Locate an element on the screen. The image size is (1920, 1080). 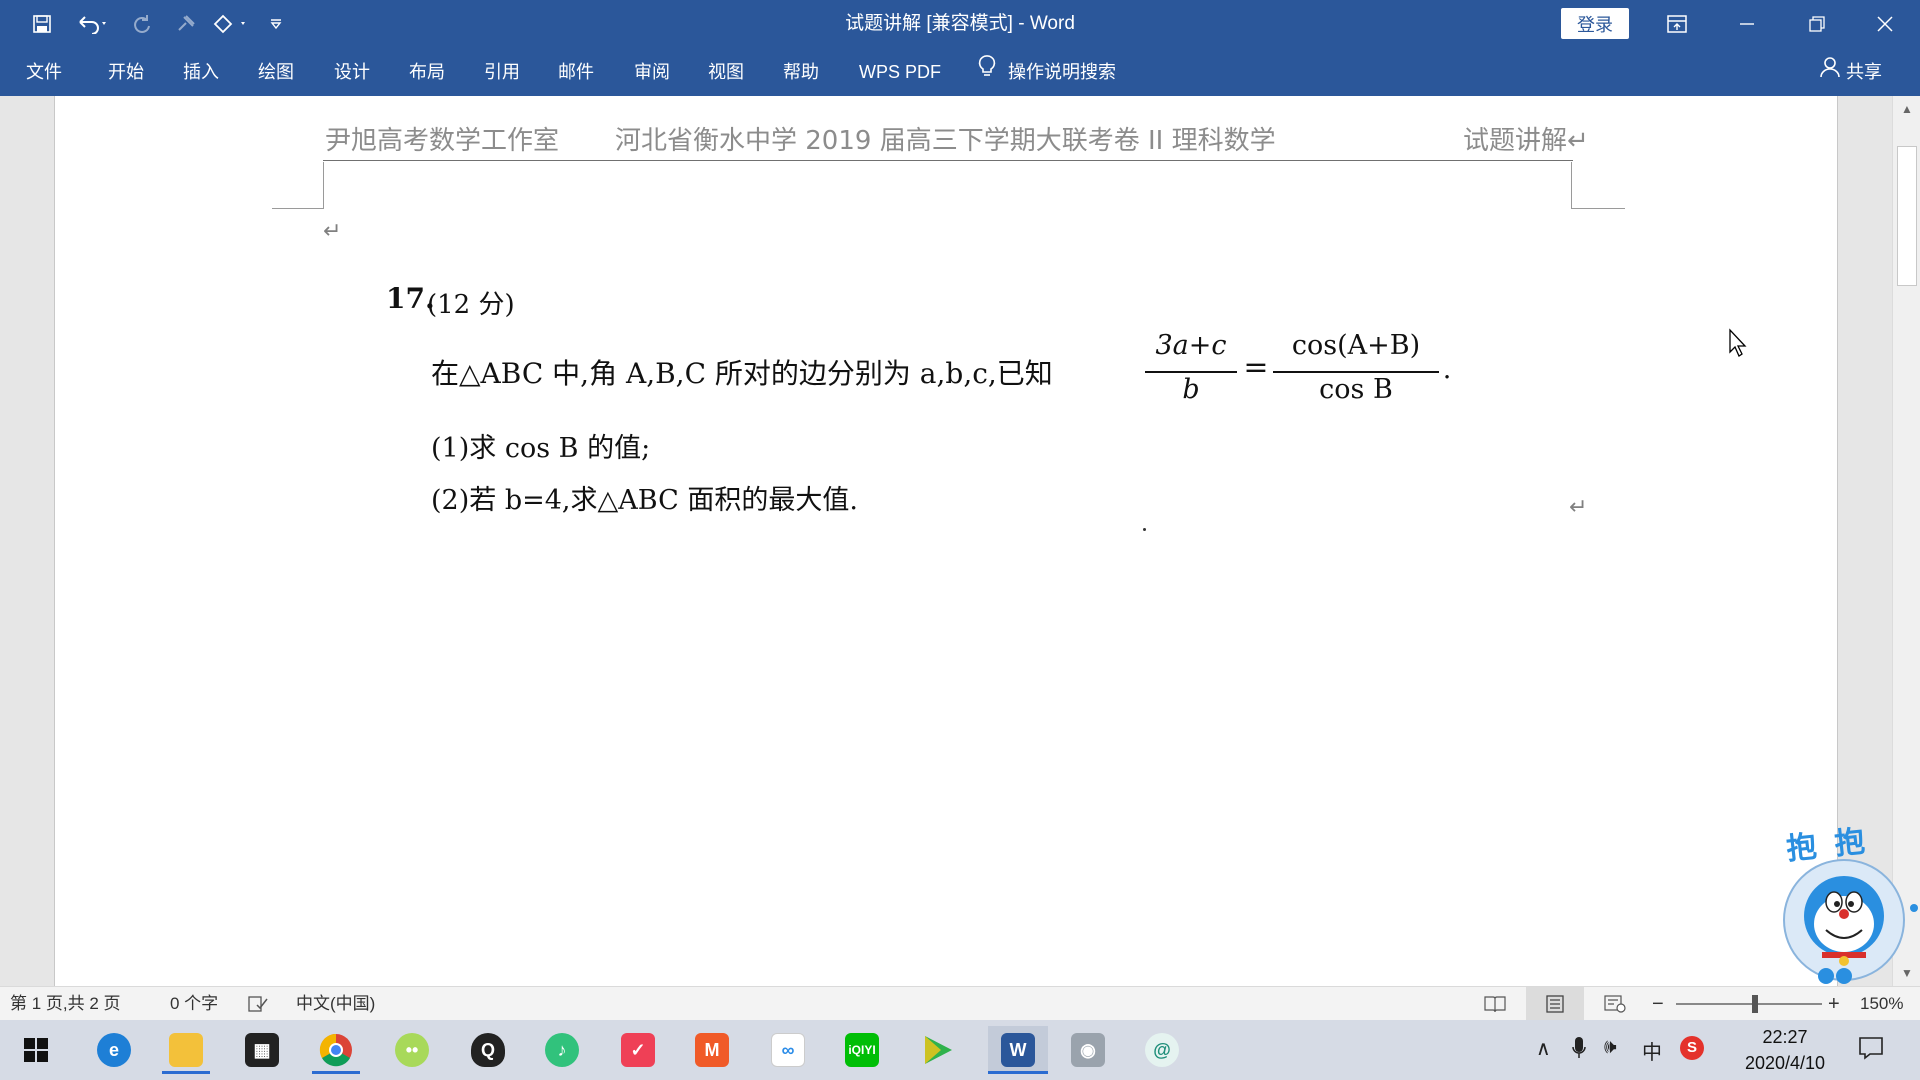
chrome-icon is located at coordinates (336, 1050).